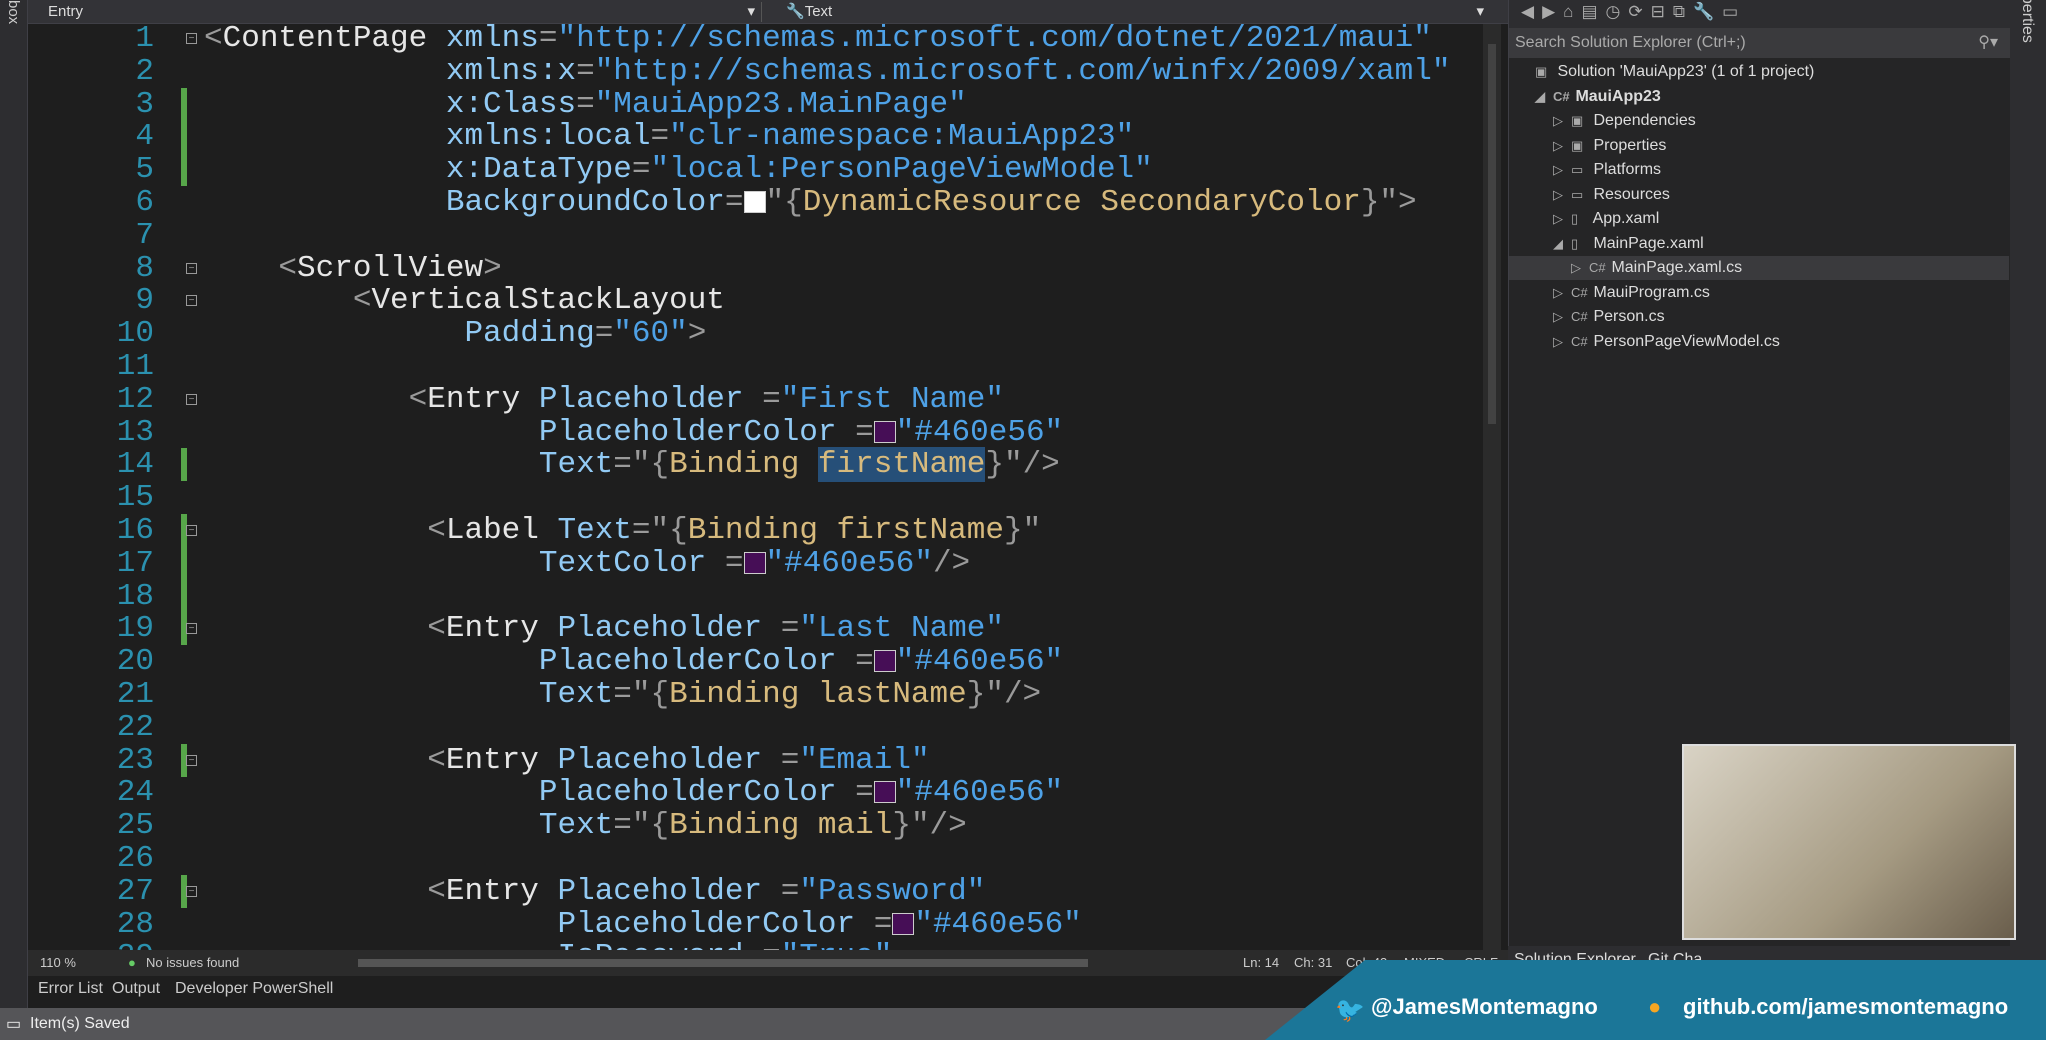 The image size is (2046, 1040). Describe the element at coordinates (136, 989) in the screenshot. I see `tab-output: Output` at that location.